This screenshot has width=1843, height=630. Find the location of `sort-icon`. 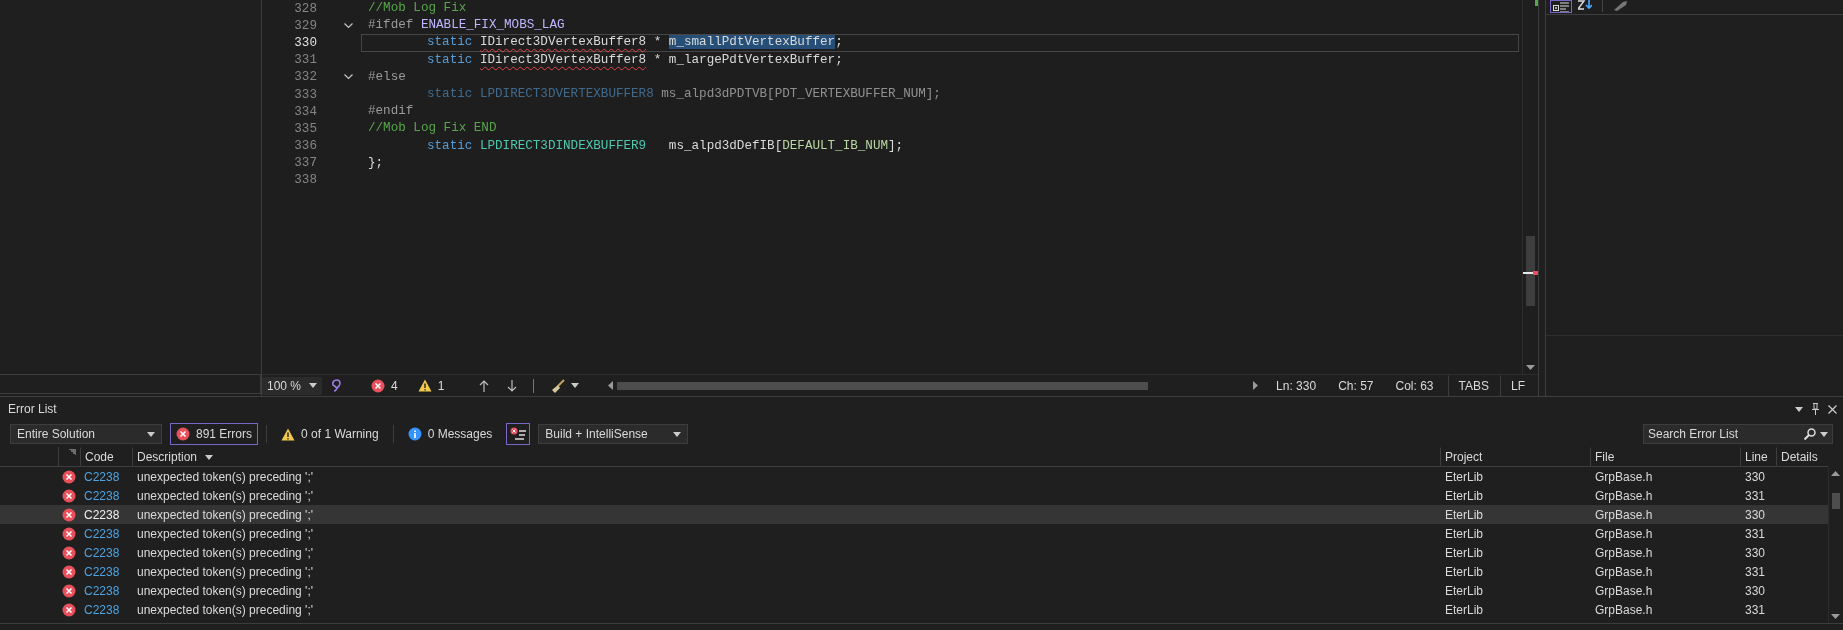

sort-icon is located at coordinates (1585, 5).